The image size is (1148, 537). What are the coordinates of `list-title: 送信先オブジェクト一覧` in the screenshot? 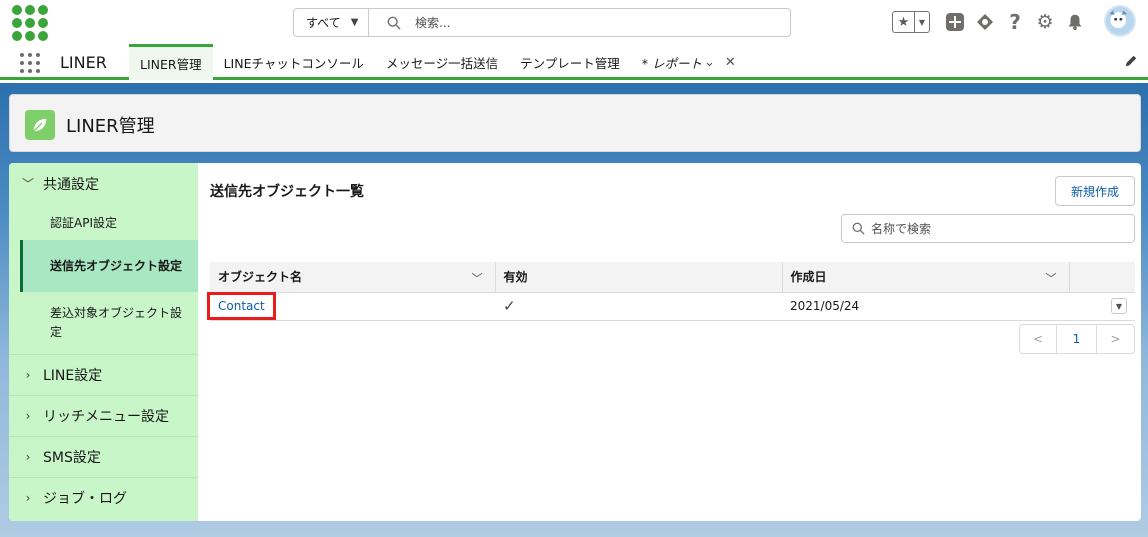 It's located at (287, 192).